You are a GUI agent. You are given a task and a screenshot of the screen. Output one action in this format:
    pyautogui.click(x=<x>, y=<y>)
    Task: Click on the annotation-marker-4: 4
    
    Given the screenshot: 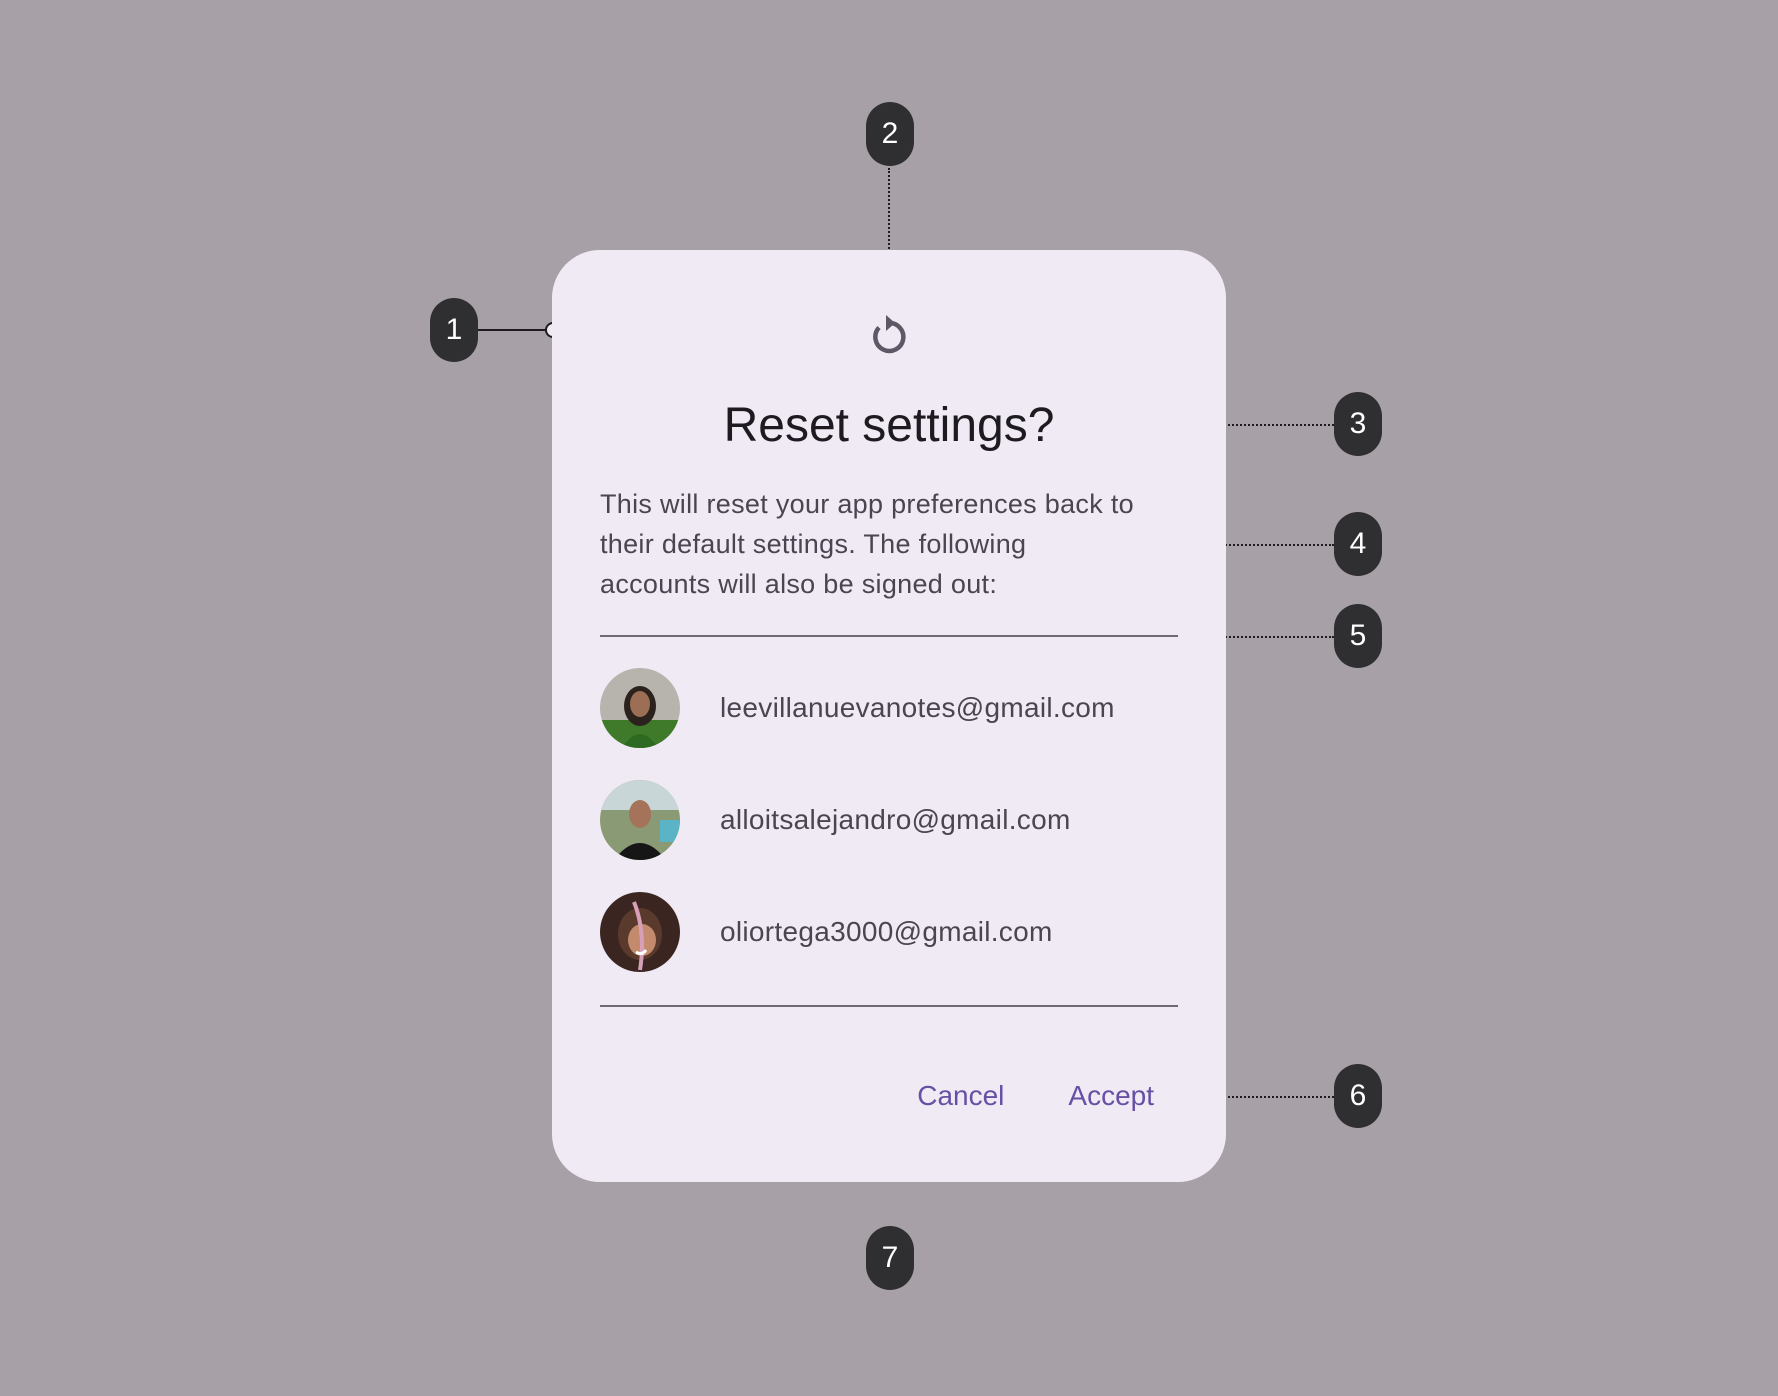 What is the action you would take?
    pyautogui.click(x=1358, y=544)
    